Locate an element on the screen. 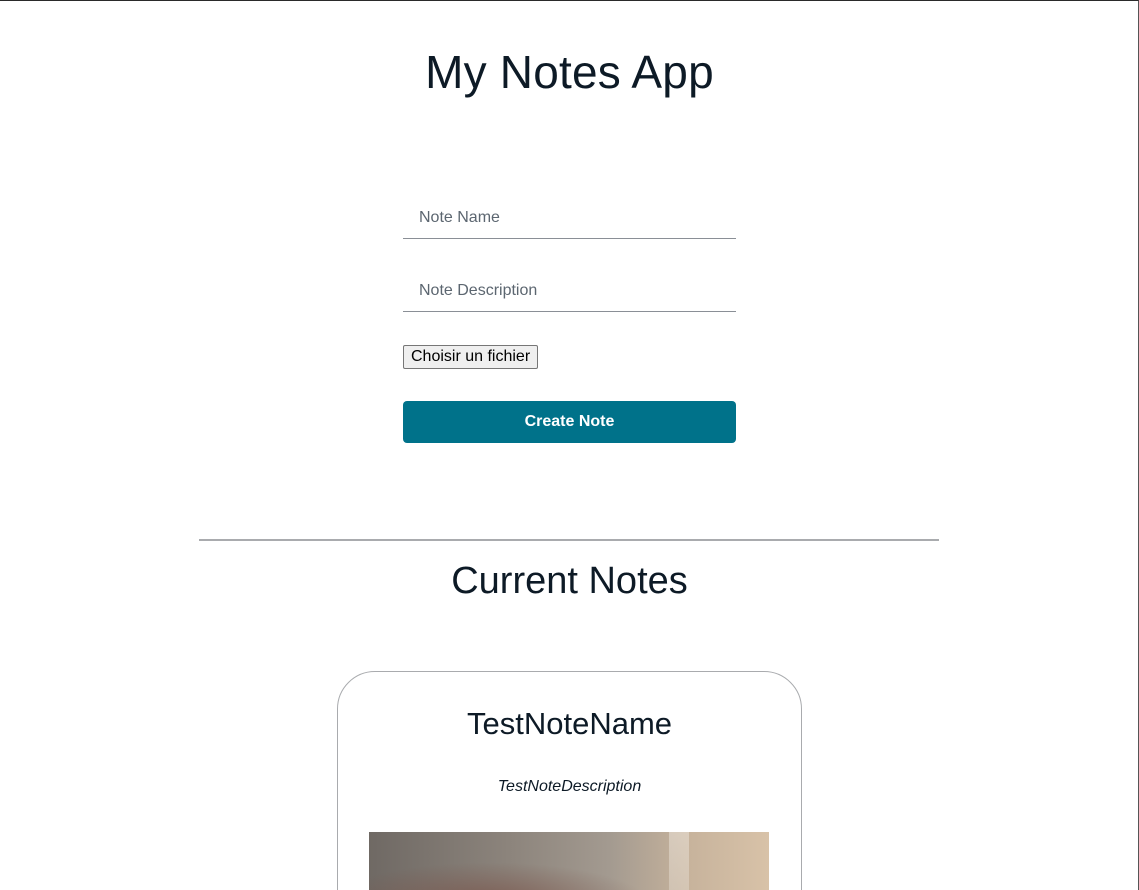 This screenshot has height=890, width=1139. note-image is located at coordinates (569, 861).